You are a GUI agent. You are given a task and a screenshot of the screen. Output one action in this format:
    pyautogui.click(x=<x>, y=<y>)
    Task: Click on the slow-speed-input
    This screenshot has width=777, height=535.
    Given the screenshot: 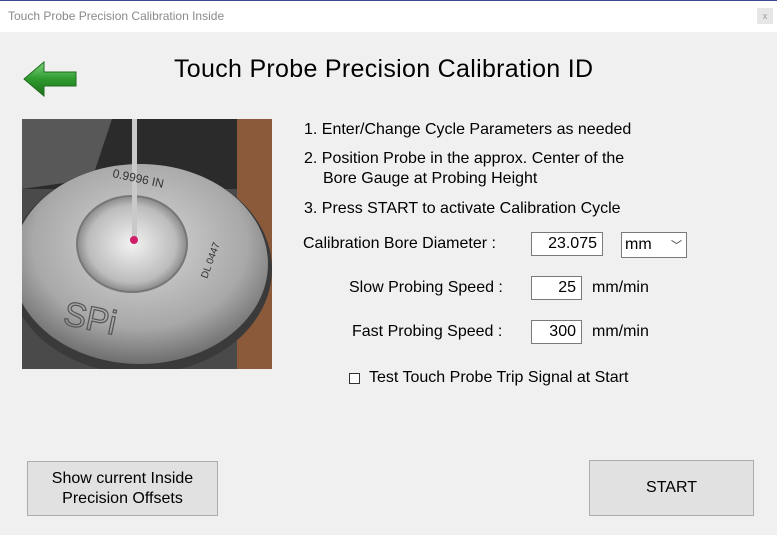 What is the action you would take?
    pyautogui.click(x=556, y=288)
    